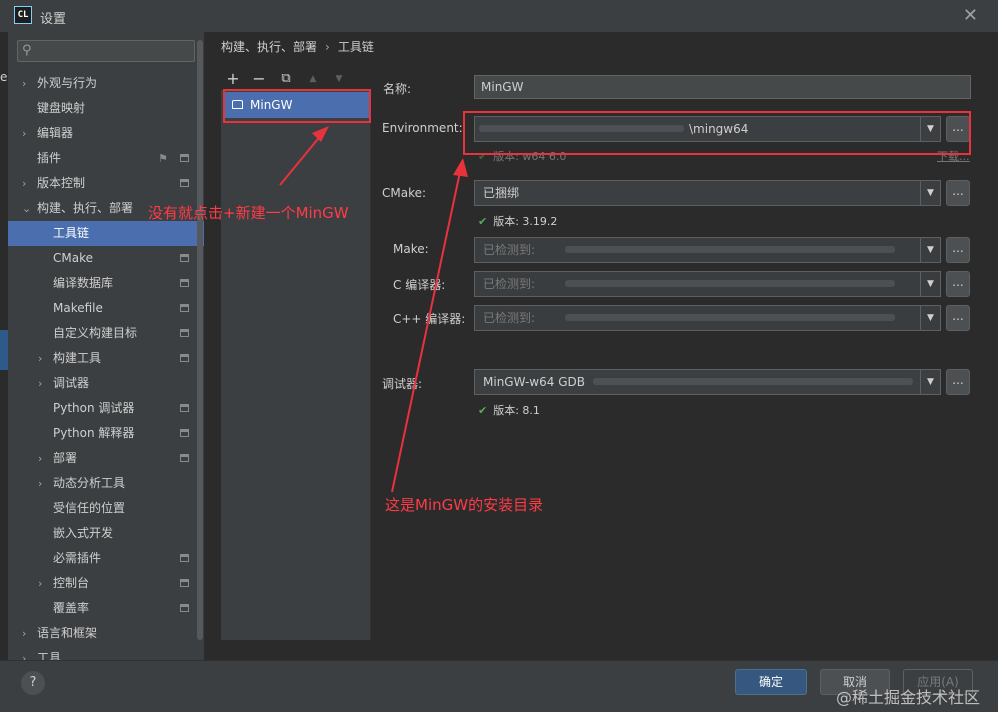 This screenshot has height=712, width=998. I want to click on annotation-text-new: 没有就点击+新建一个MinGW, so click(248, 213).